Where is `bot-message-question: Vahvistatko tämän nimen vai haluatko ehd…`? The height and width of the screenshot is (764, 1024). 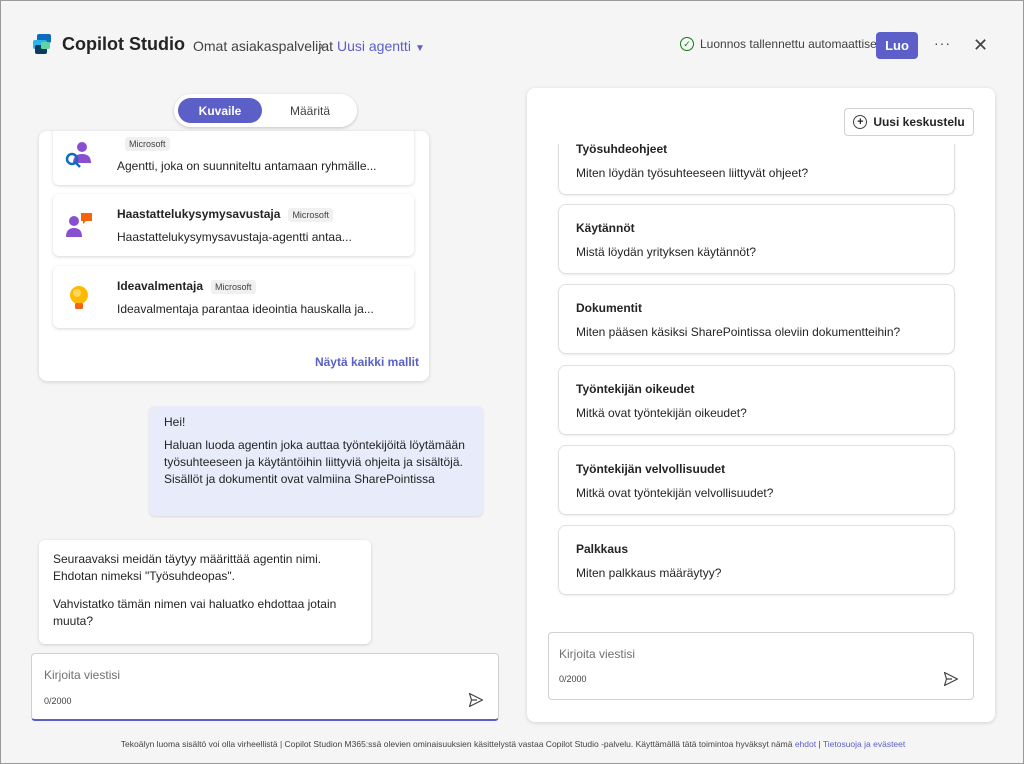
bot-message-question: Vahvistatko tämän nimen vai haluatko ehd… is located at coordinates (195, 612).